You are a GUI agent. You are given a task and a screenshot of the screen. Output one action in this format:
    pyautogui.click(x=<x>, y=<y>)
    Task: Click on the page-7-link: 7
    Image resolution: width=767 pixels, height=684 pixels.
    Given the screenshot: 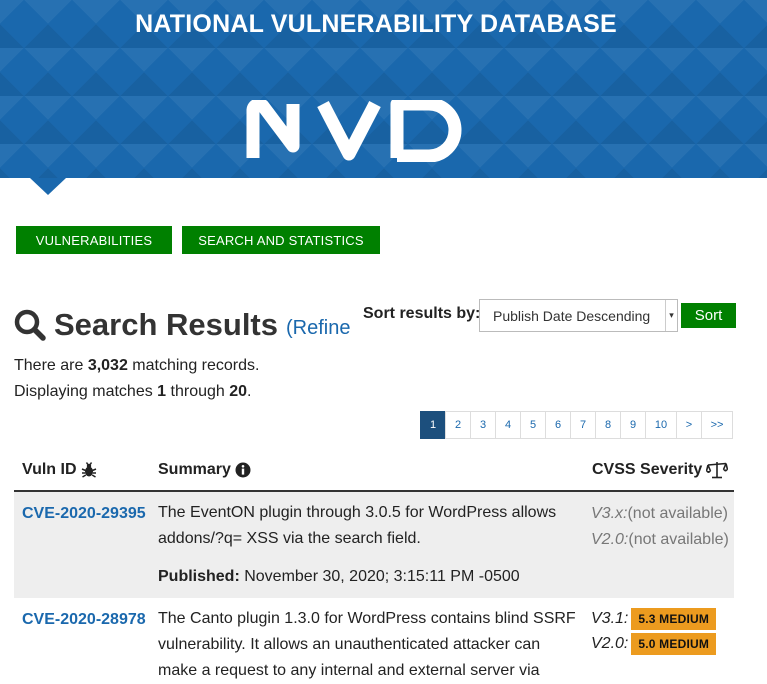 What is the action you would take?
    pyautogui.click(x=583, y=425)
    